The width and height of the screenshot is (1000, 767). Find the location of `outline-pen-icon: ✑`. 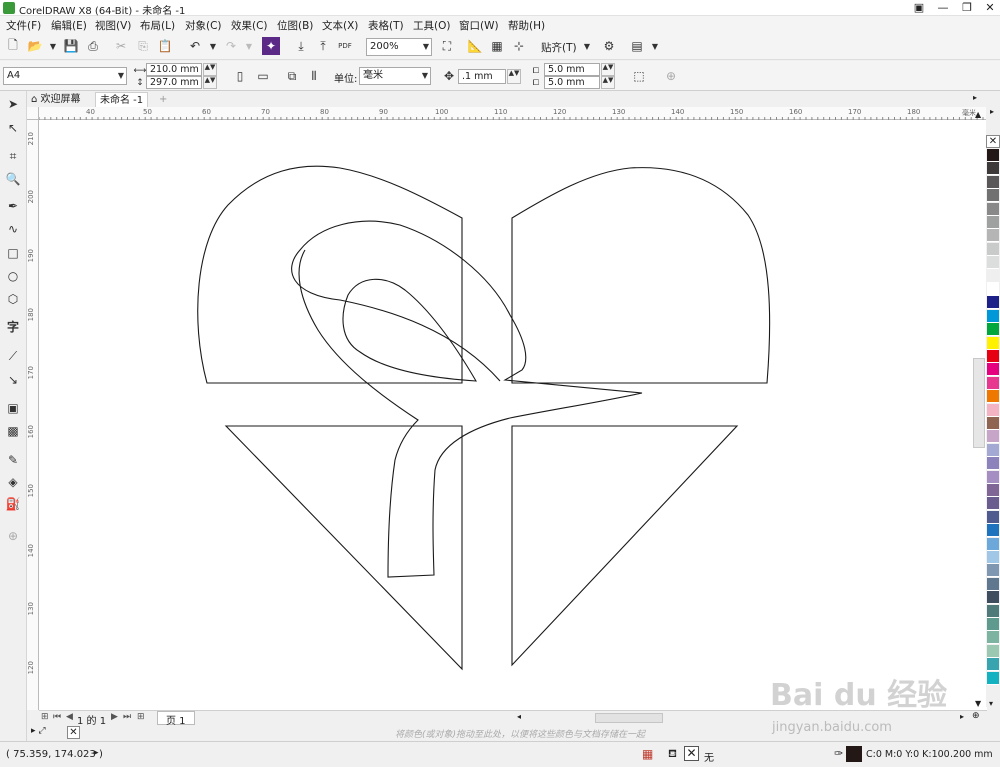

outline-pen-icon: ✑ is located at coordinates (838, 753).